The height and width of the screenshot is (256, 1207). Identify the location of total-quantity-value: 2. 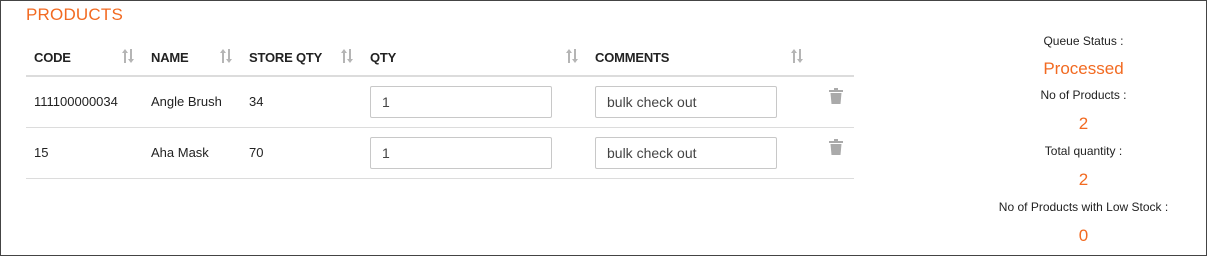
(1083, 179).